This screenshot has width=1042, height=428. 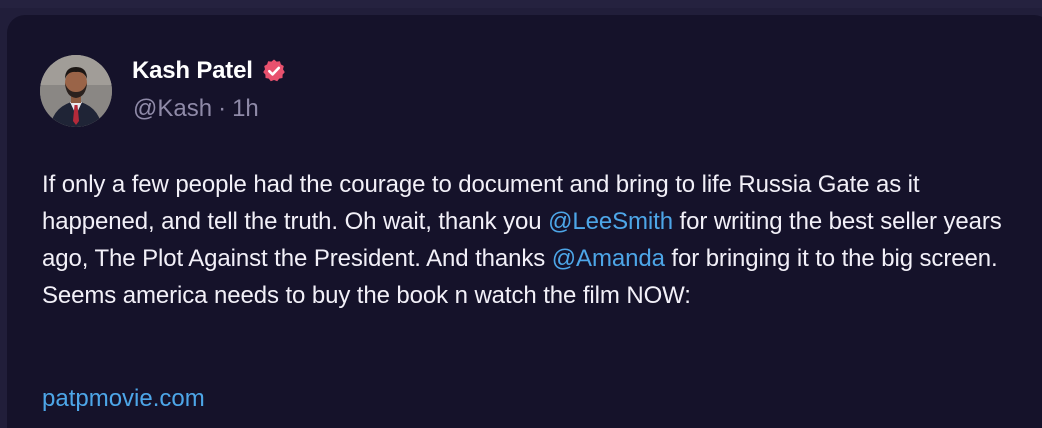 I want to click on avatar-image, so click(x=76, y=91).